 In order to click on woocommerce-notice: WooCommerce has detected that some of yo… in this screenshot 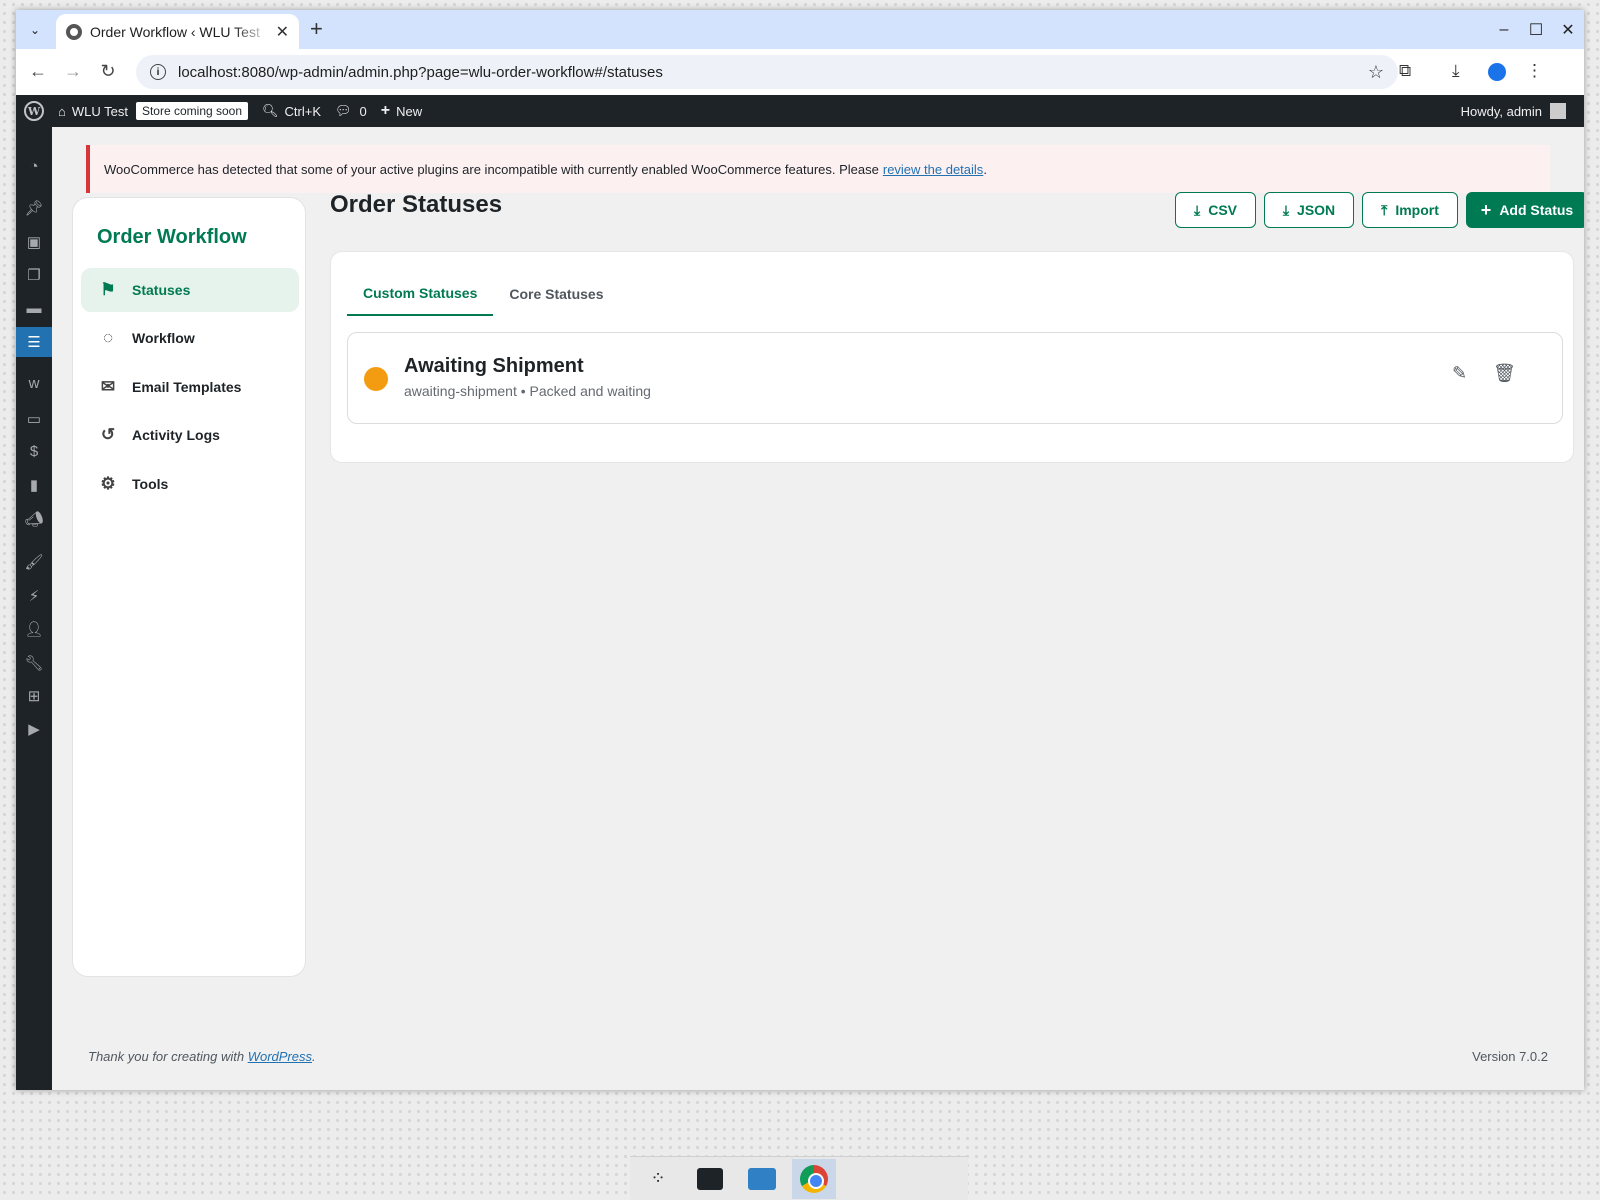, I will do `click(818, 169)`.